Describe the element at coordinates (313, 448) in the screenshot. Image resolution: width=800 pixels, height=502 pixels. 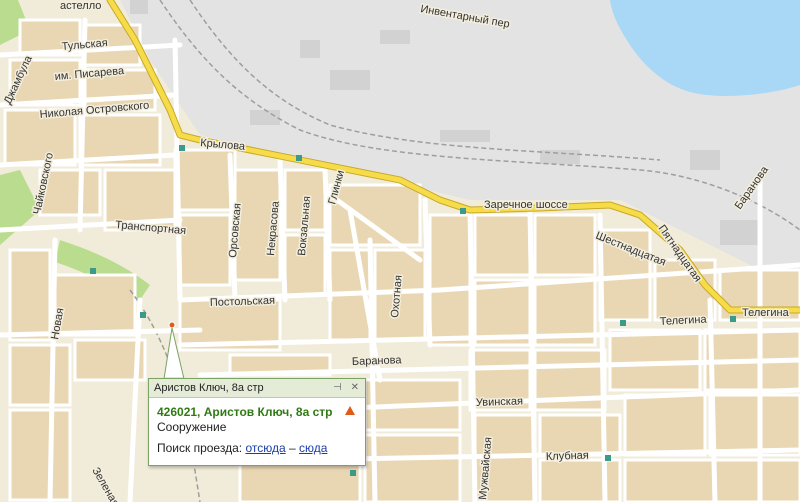
I see `route-to-link: сюда` at that location.